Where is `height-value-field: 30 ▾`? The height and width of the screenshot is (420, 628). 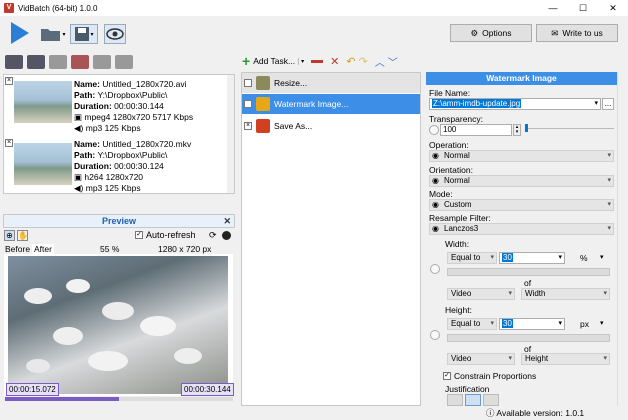
height-value-field: 30 ▾ is located at coordinates (532, 324).